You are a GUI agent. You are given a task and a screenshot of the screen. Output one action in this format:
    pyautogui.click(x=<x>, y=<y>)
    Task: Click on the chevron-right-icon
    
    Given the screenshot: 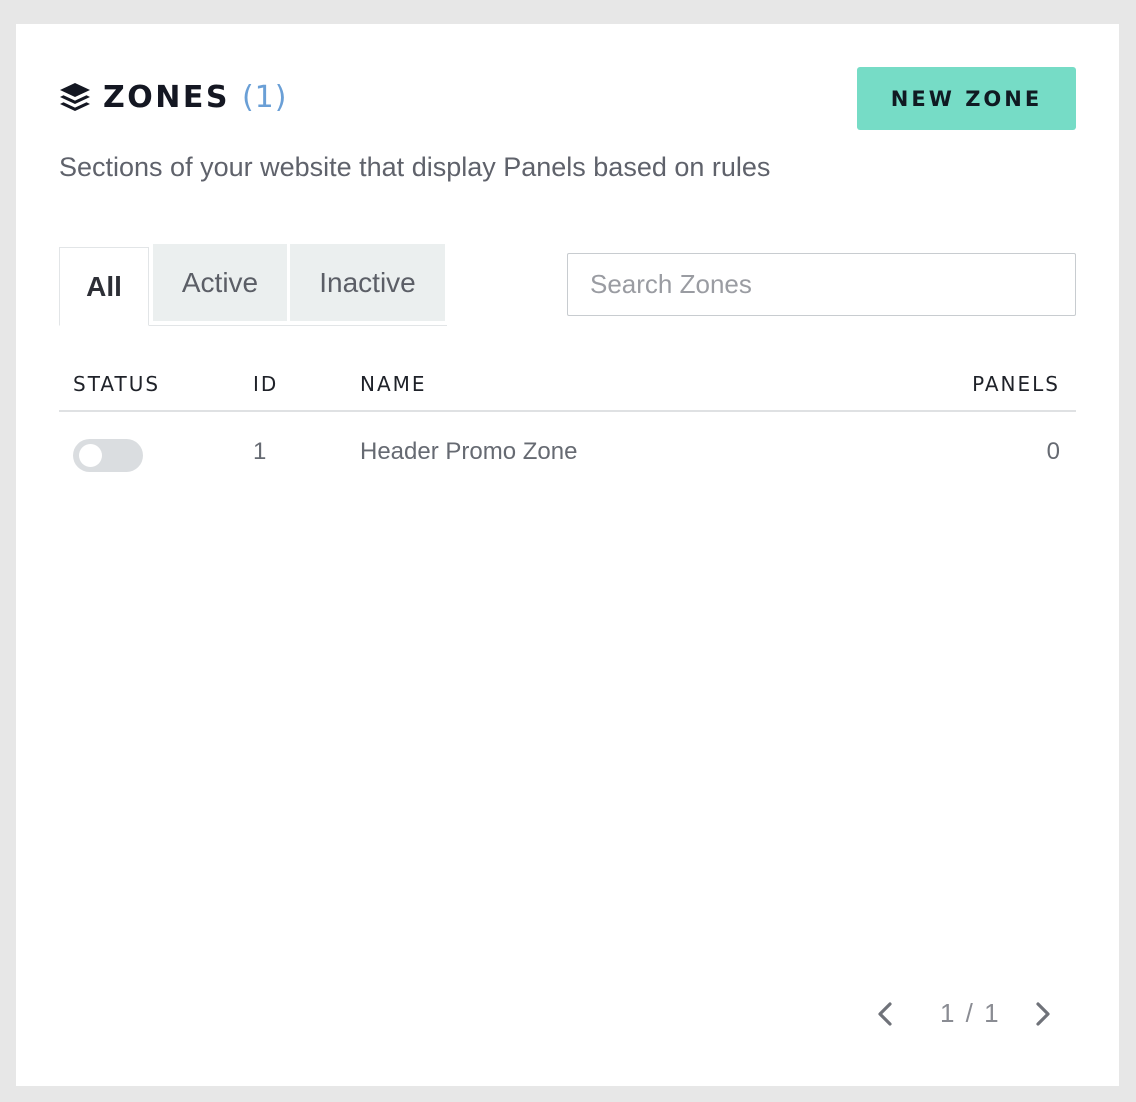 What is the action you would take?
    pyautogui.click(x=1042, y=1014)
    